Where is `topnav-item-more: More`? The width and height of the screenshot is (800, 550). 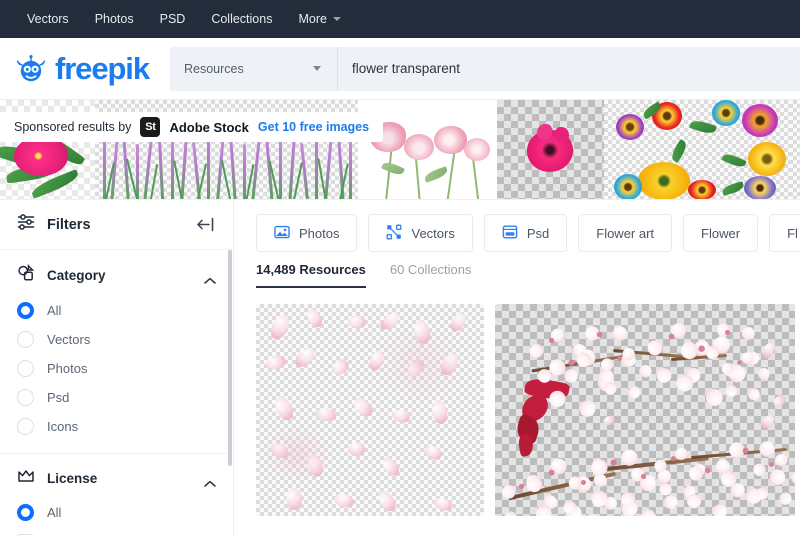
topnav-item-more: More is located at coordinates (319, 19).